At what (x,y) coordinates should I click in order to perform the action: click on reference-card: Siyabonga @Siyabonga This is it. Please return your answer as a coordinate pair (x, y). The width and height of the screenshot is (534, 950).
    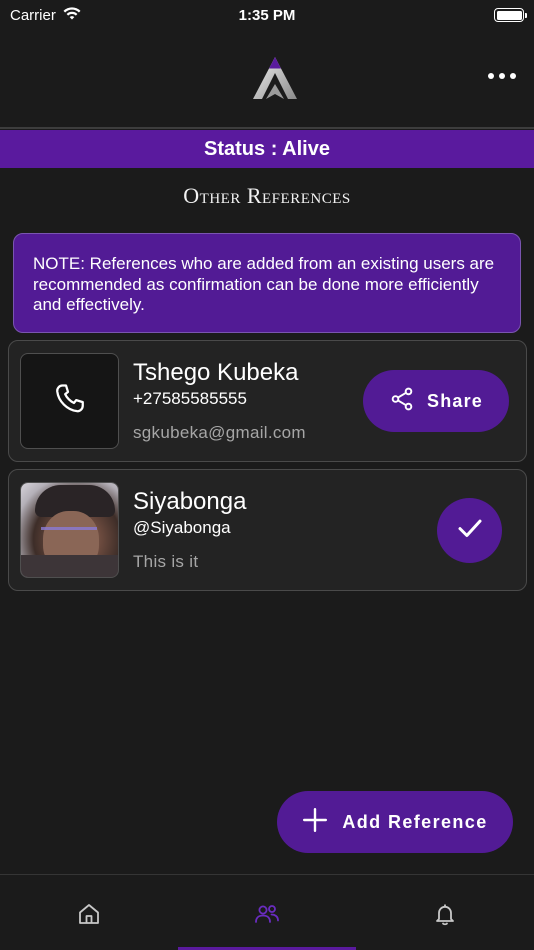
    Looking at the image, I should click on (267, 530).